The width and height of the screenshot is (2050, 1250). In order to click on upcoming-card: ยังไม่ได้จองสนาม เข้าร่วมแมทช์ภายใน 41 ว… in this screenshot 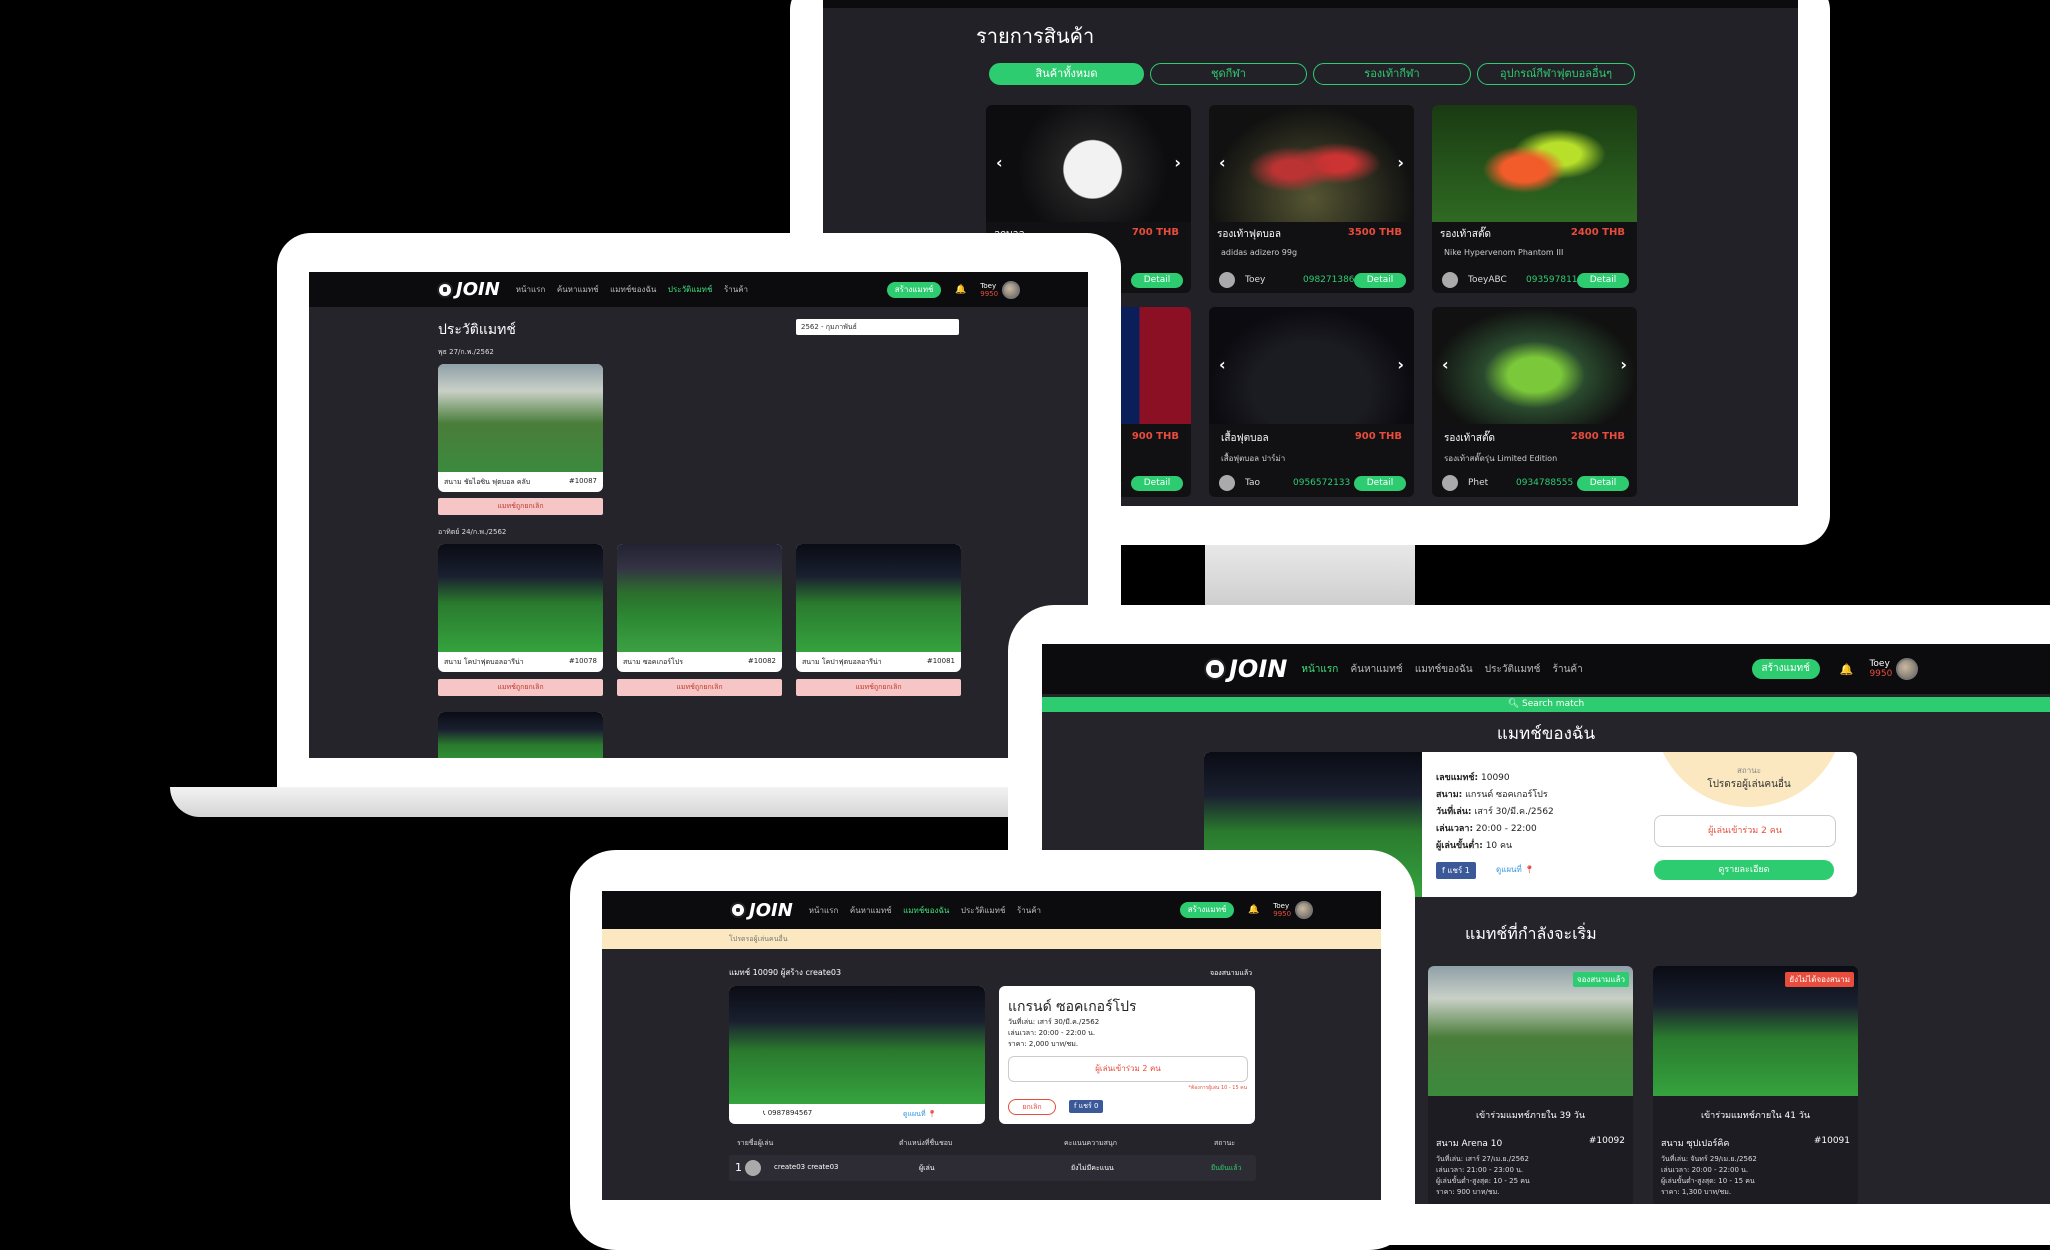, I will do `click(1755, 1085)`.